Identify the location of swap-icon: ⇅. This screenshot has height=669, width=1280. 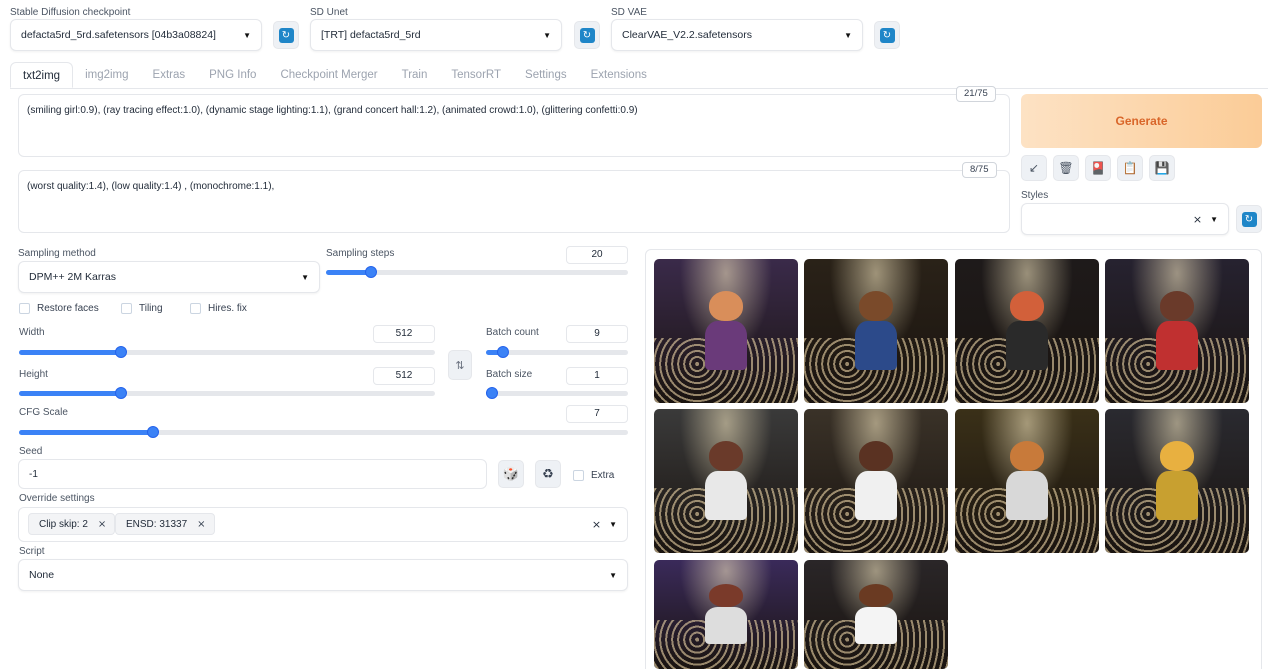
(460, 365).